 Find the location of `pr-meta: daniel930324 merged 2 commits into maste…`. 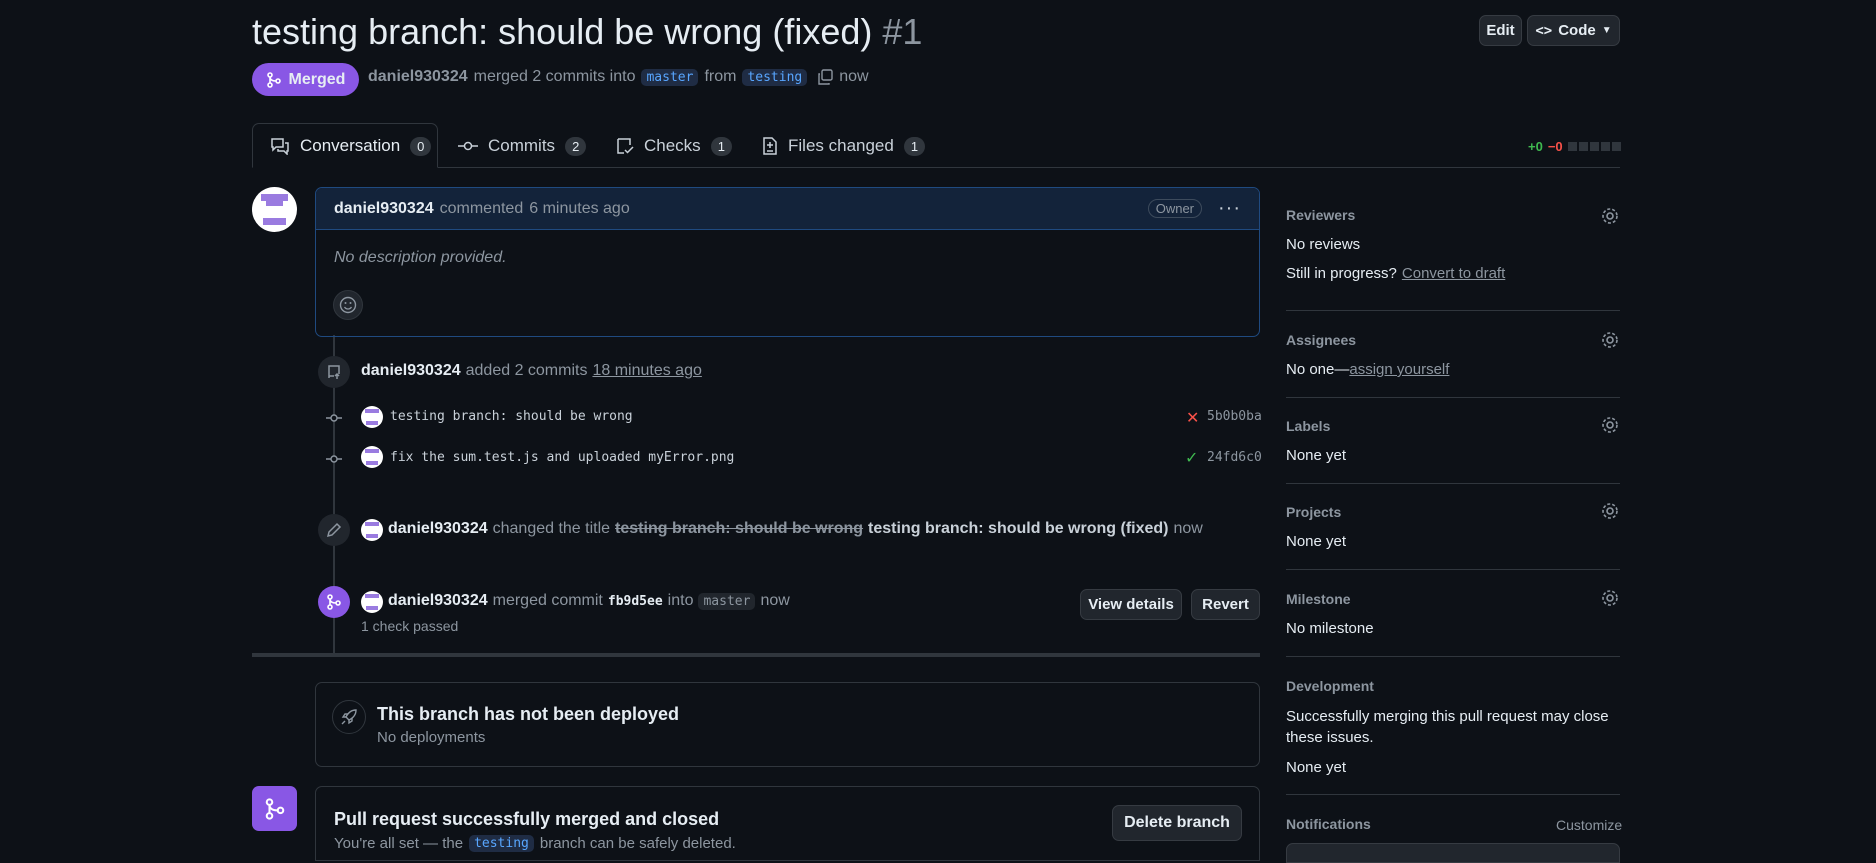

pr-meta: daniel930324 merged 2 commits into maste… is located at coordinates (618, 77).